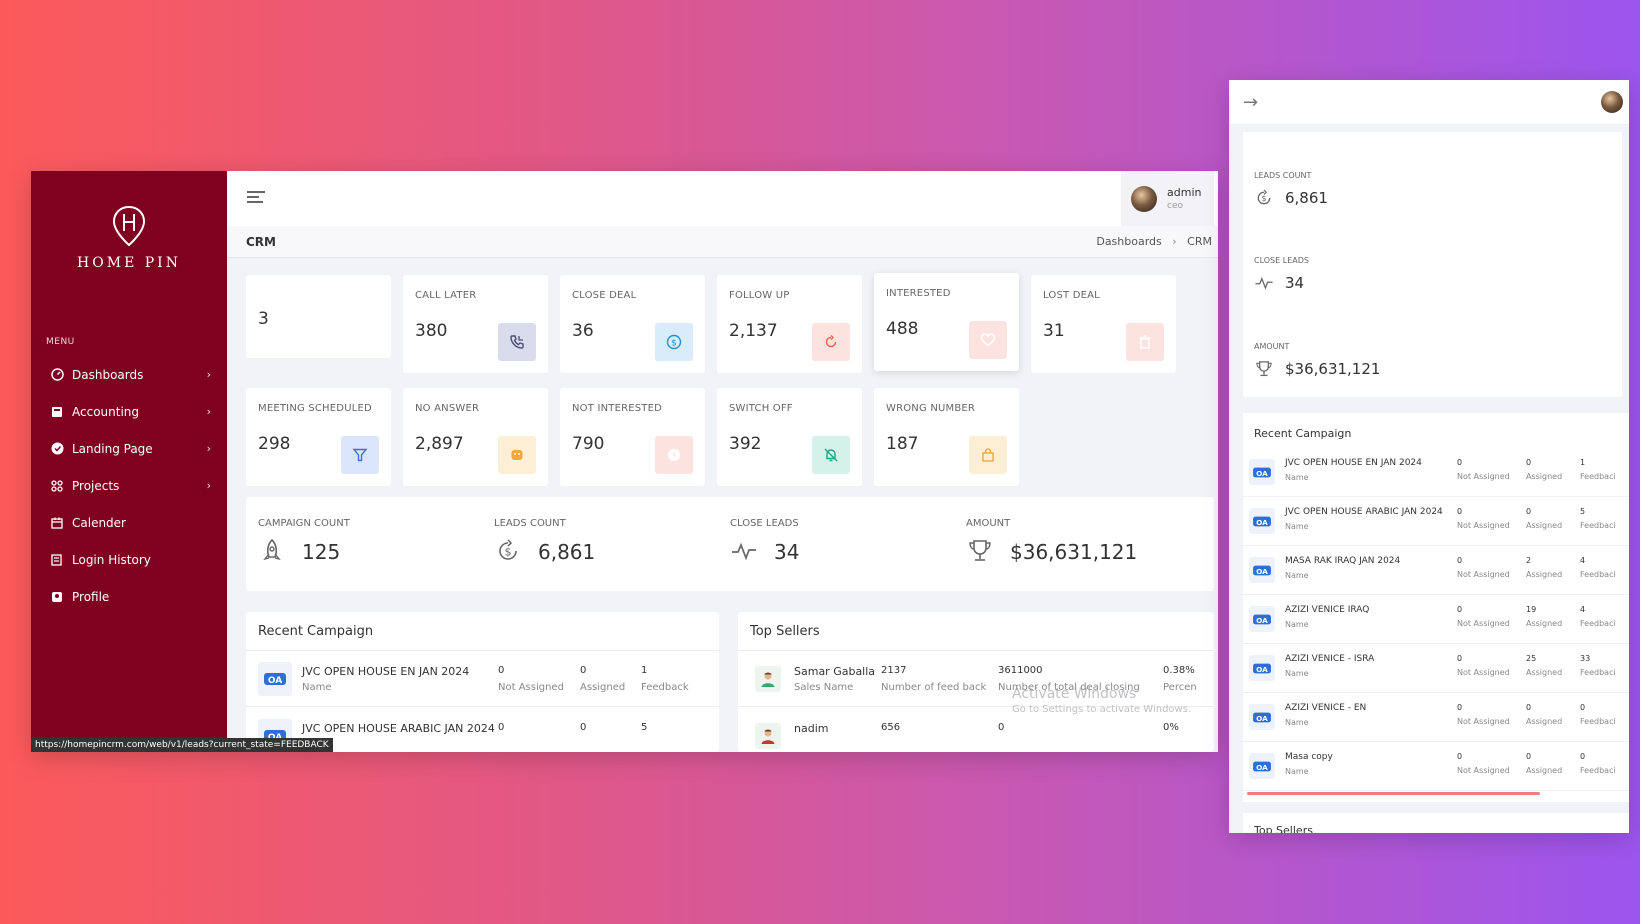 This screenshot has width=1640, height=924. I want to click on avatar, so click(1612, 102).